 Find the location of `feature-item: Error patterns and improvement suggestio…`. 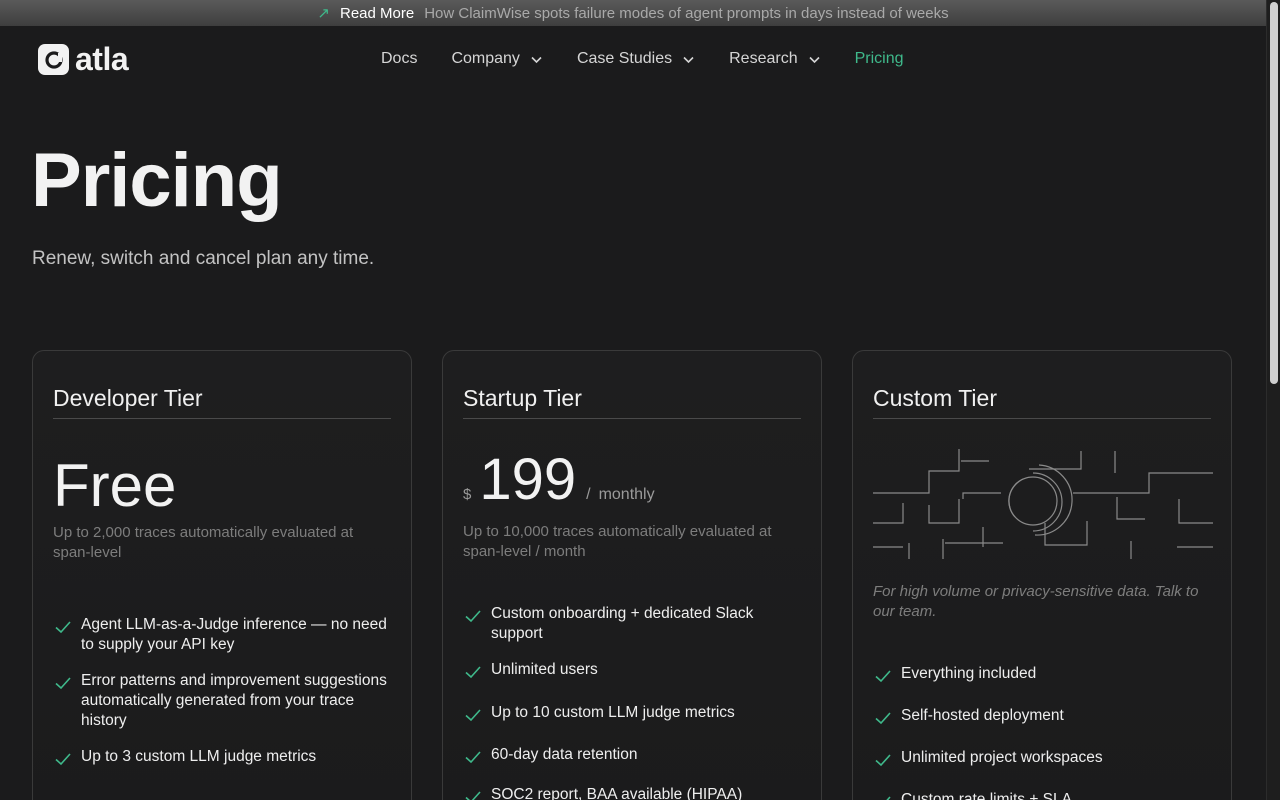

feature-item: Error patterns and improvement suggestio… is located at coordinates (223, 701).